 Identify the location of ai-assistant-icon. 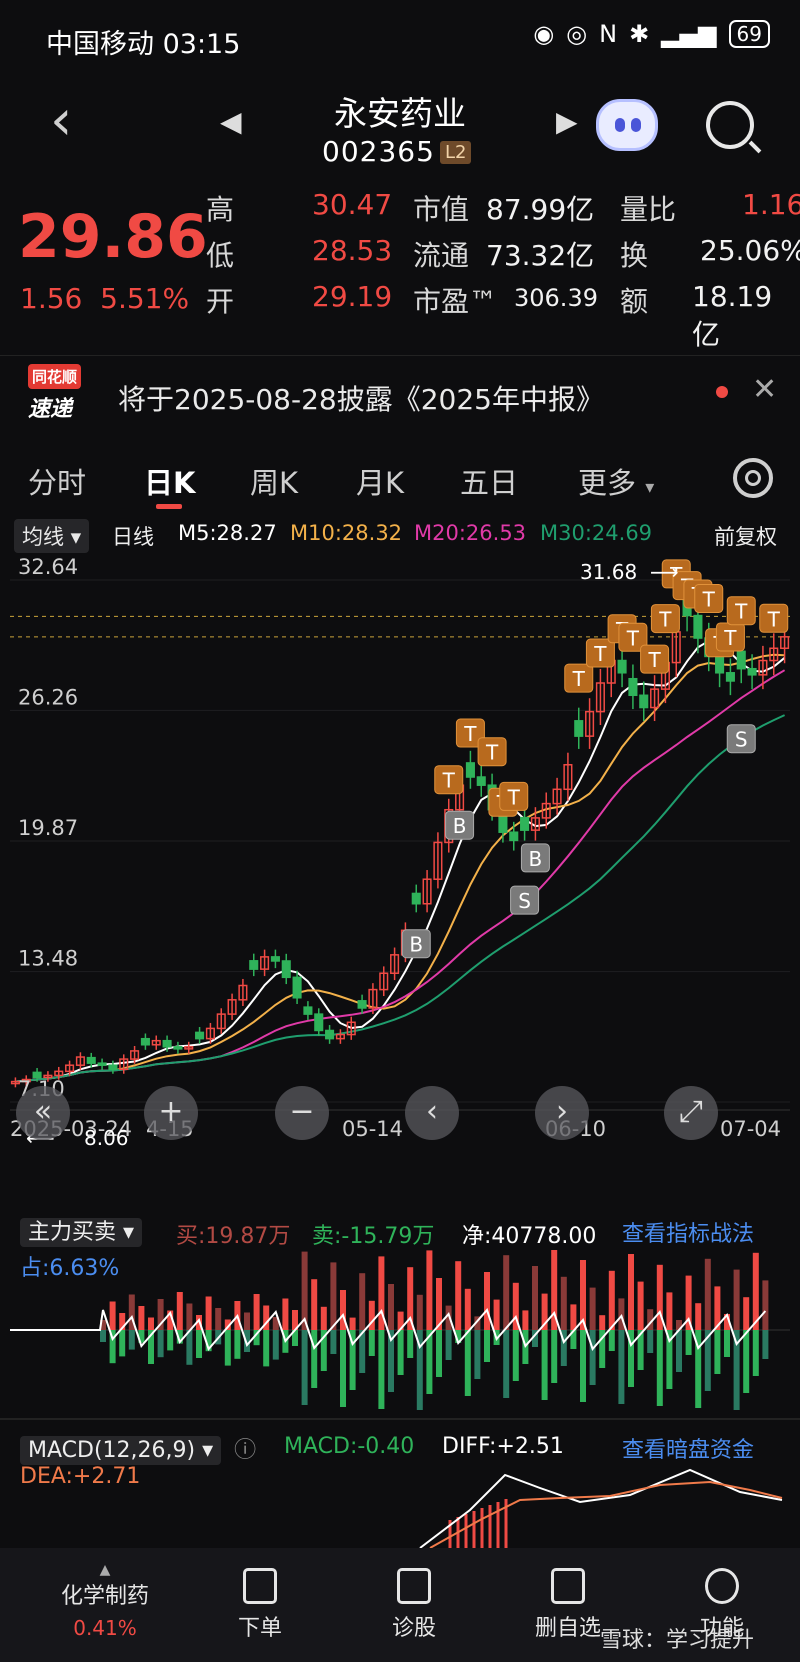
(627, 125).